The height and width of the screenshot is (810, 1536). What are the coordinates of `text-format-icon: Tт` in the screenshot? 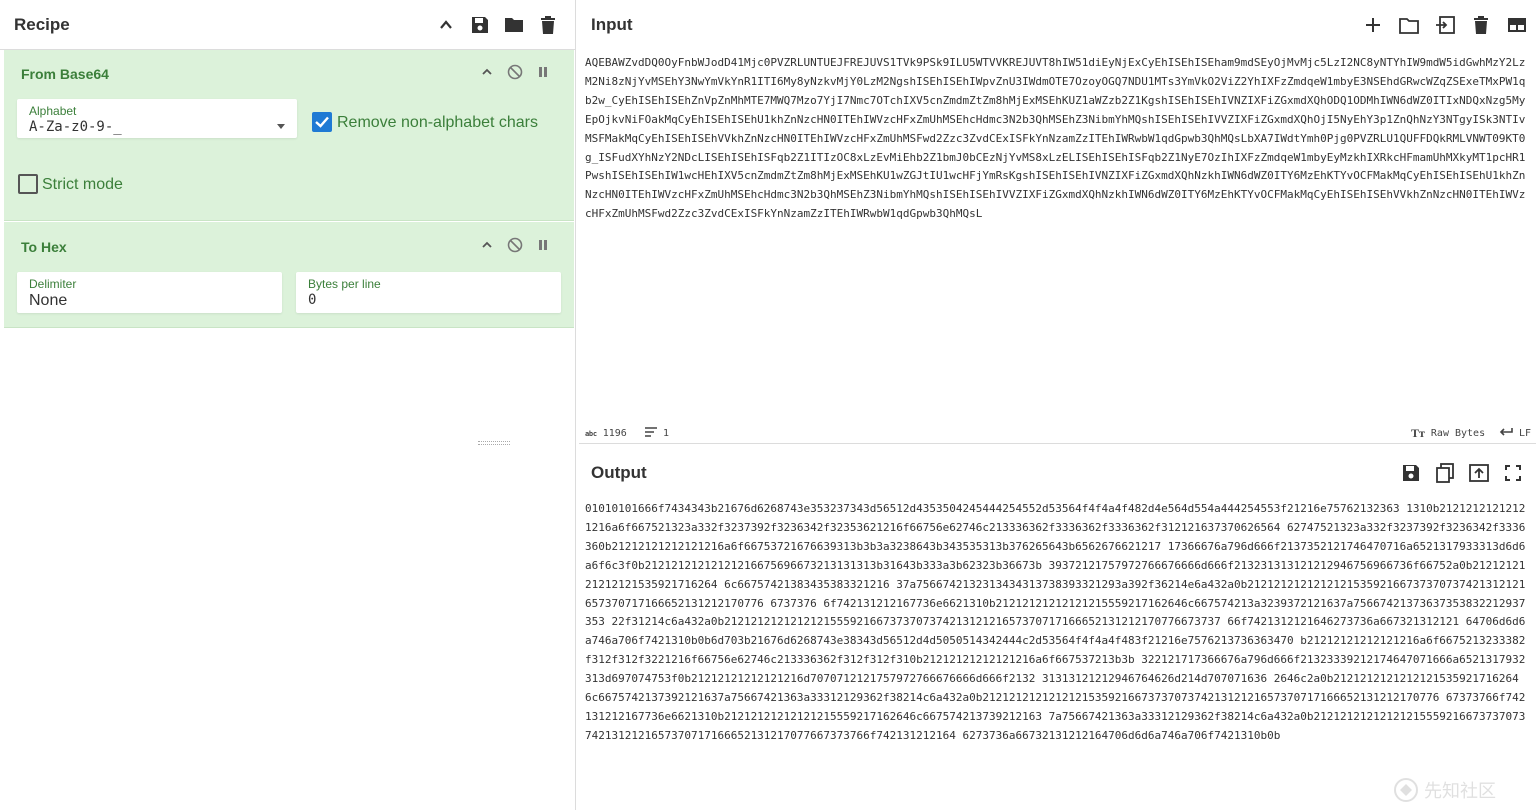 It's located at (1418, 433).